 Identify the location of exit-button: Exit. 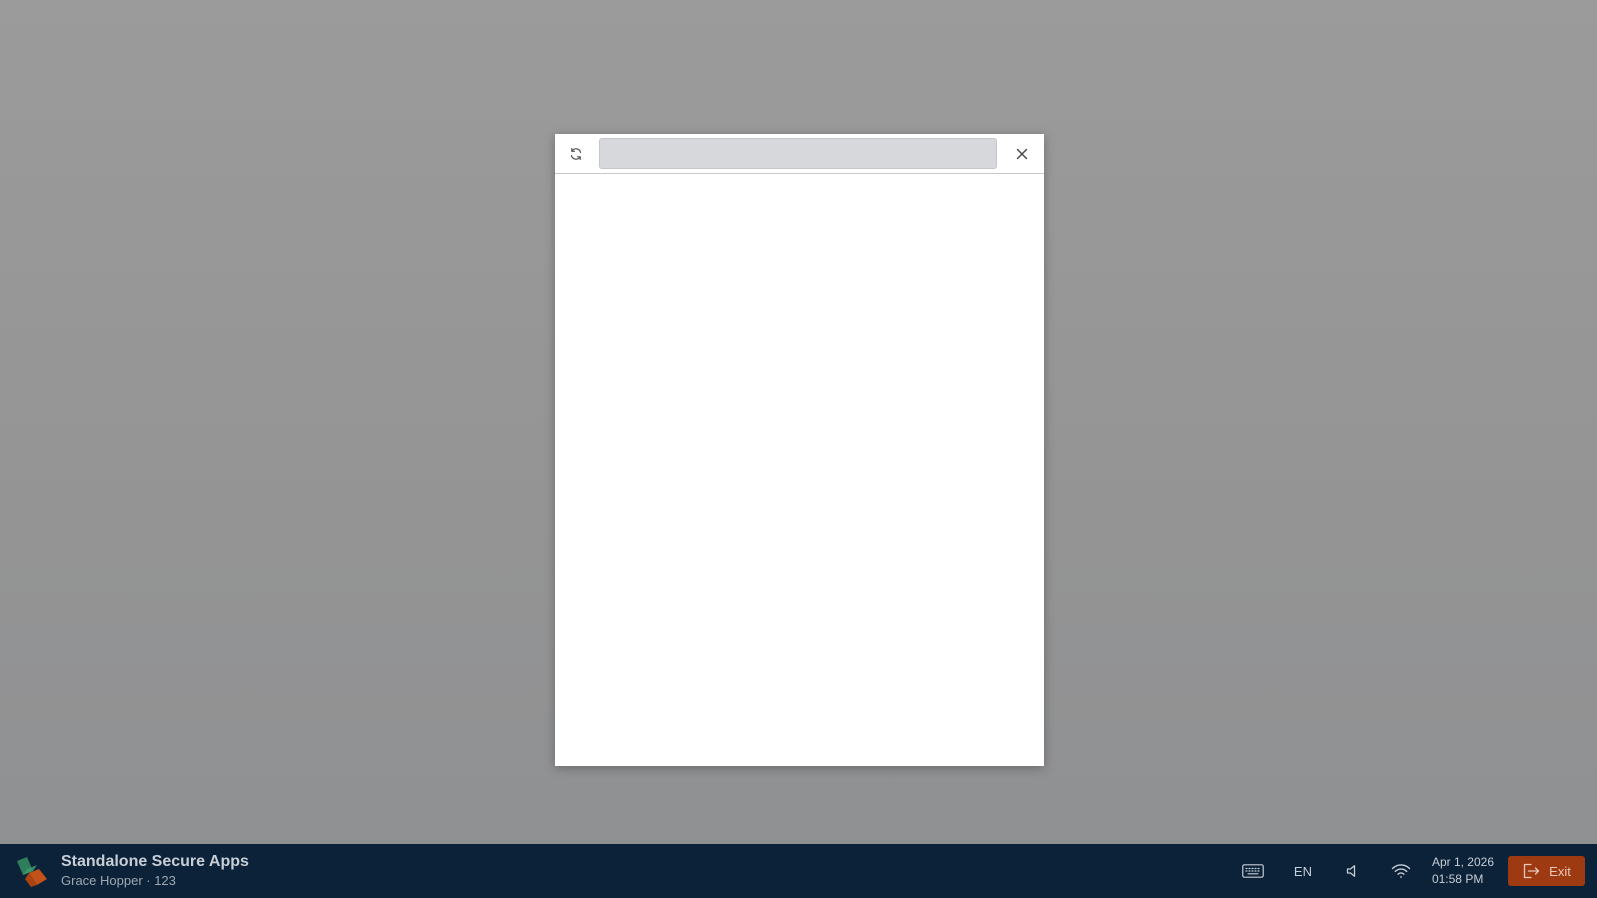
(1546, 871).